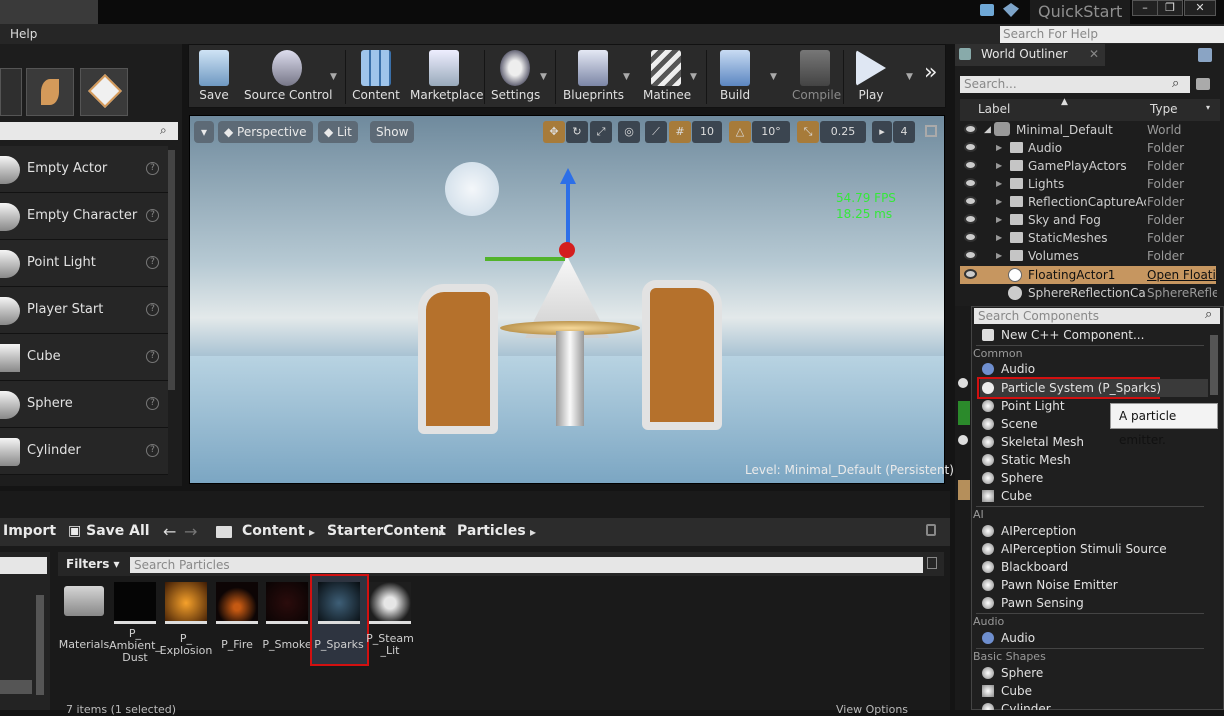 The height and width of the screenshot is (716, 1224). Describe the element at coordinates (84, 451) in the screenshot. I see `place-item-cylinder: Cylinder?` at that location.